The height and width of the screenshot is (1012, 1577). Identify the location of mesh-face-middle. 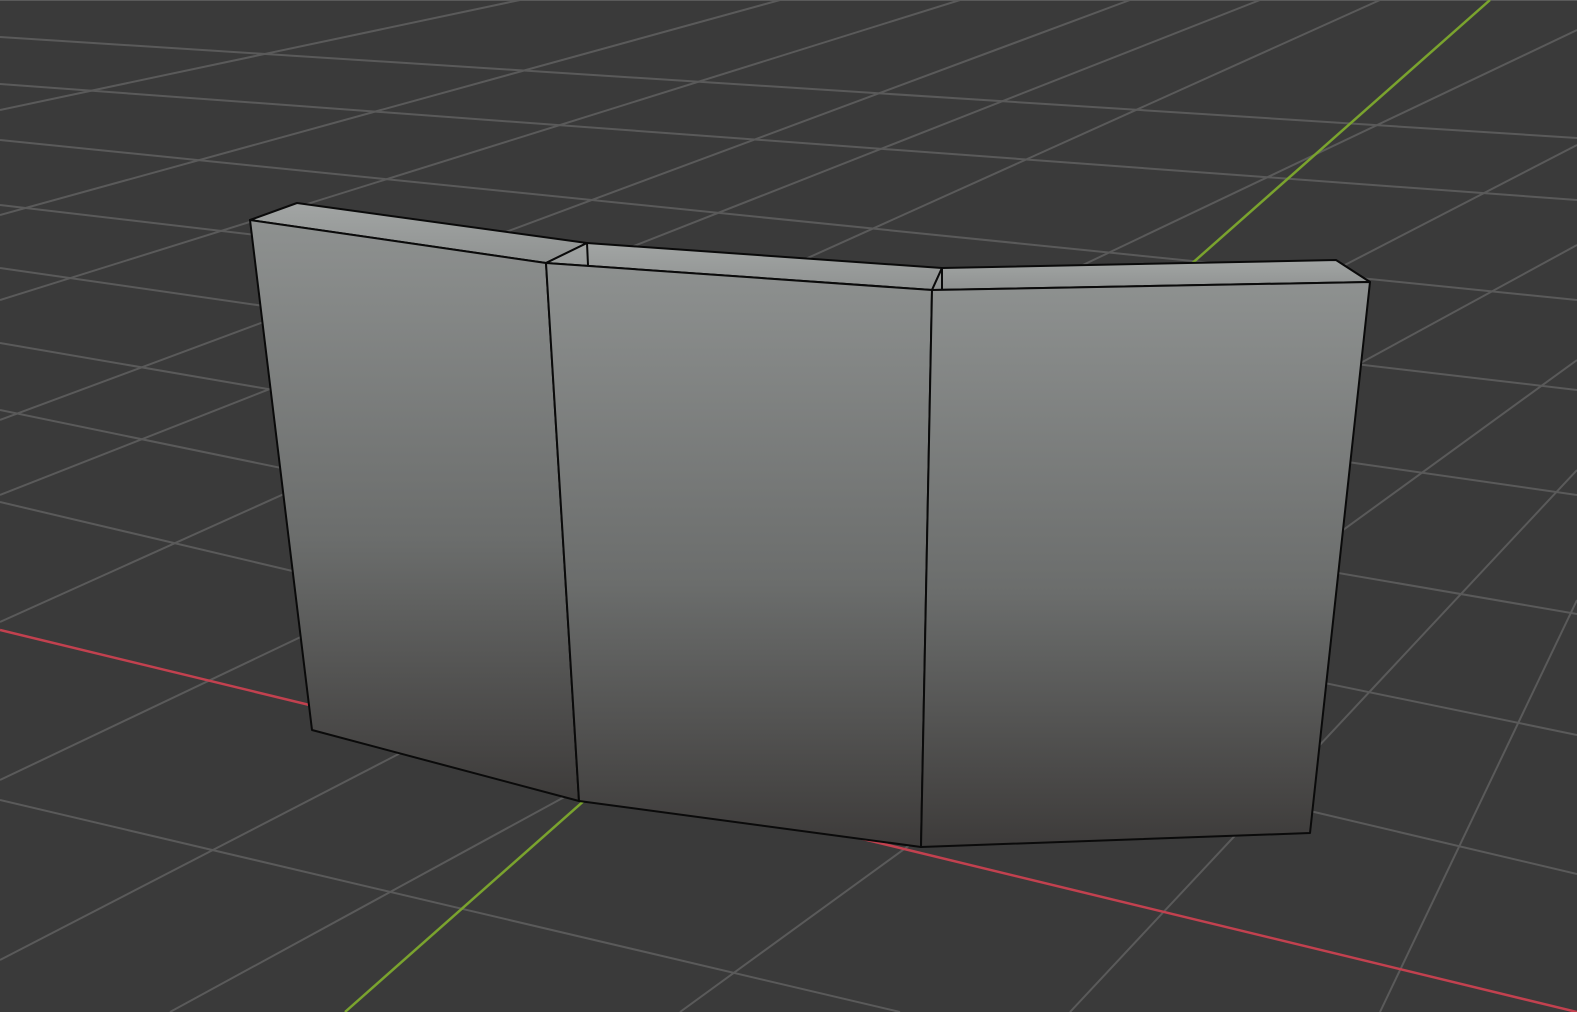
(739, 555).